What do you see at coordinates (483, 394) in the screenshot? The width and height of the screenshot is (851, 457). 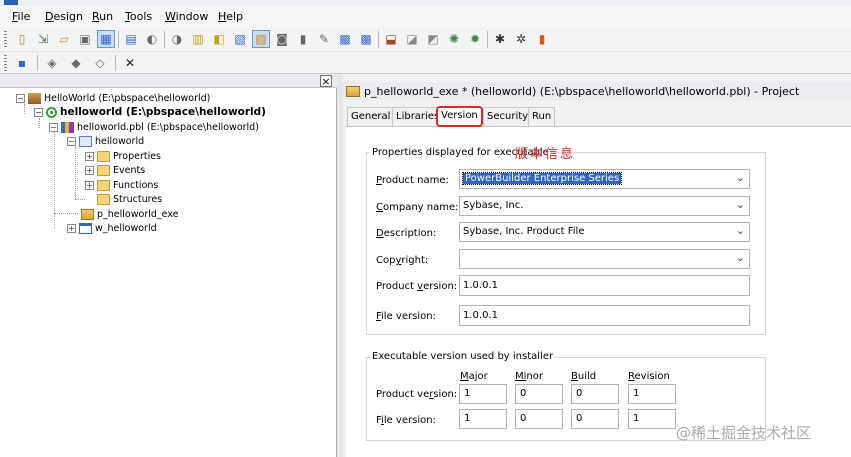 I see `product-major-input: 1` at bounding box center [483, 394].